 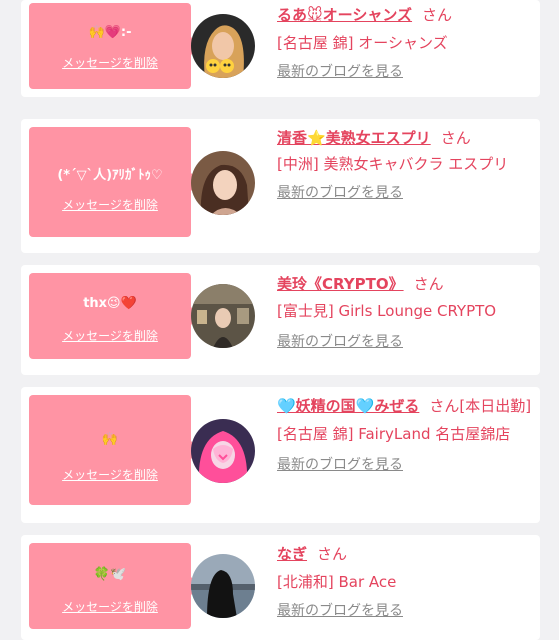 What do you see at coordinates (110, 450) in the screenshot?
I see `message-bubble: 🙌 メッセージを削除` at bounding box center [110, 450].